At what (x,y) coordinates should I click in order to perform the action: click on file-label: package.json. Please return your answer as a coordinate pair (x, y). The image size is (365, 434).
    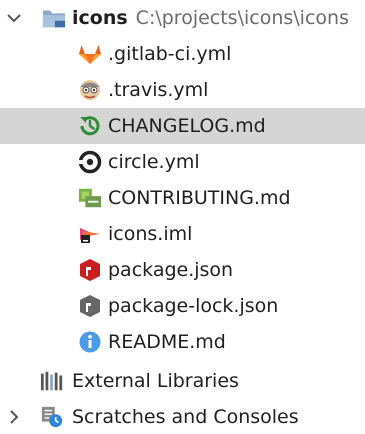
    Looking at the image, I should click on (171, 270).